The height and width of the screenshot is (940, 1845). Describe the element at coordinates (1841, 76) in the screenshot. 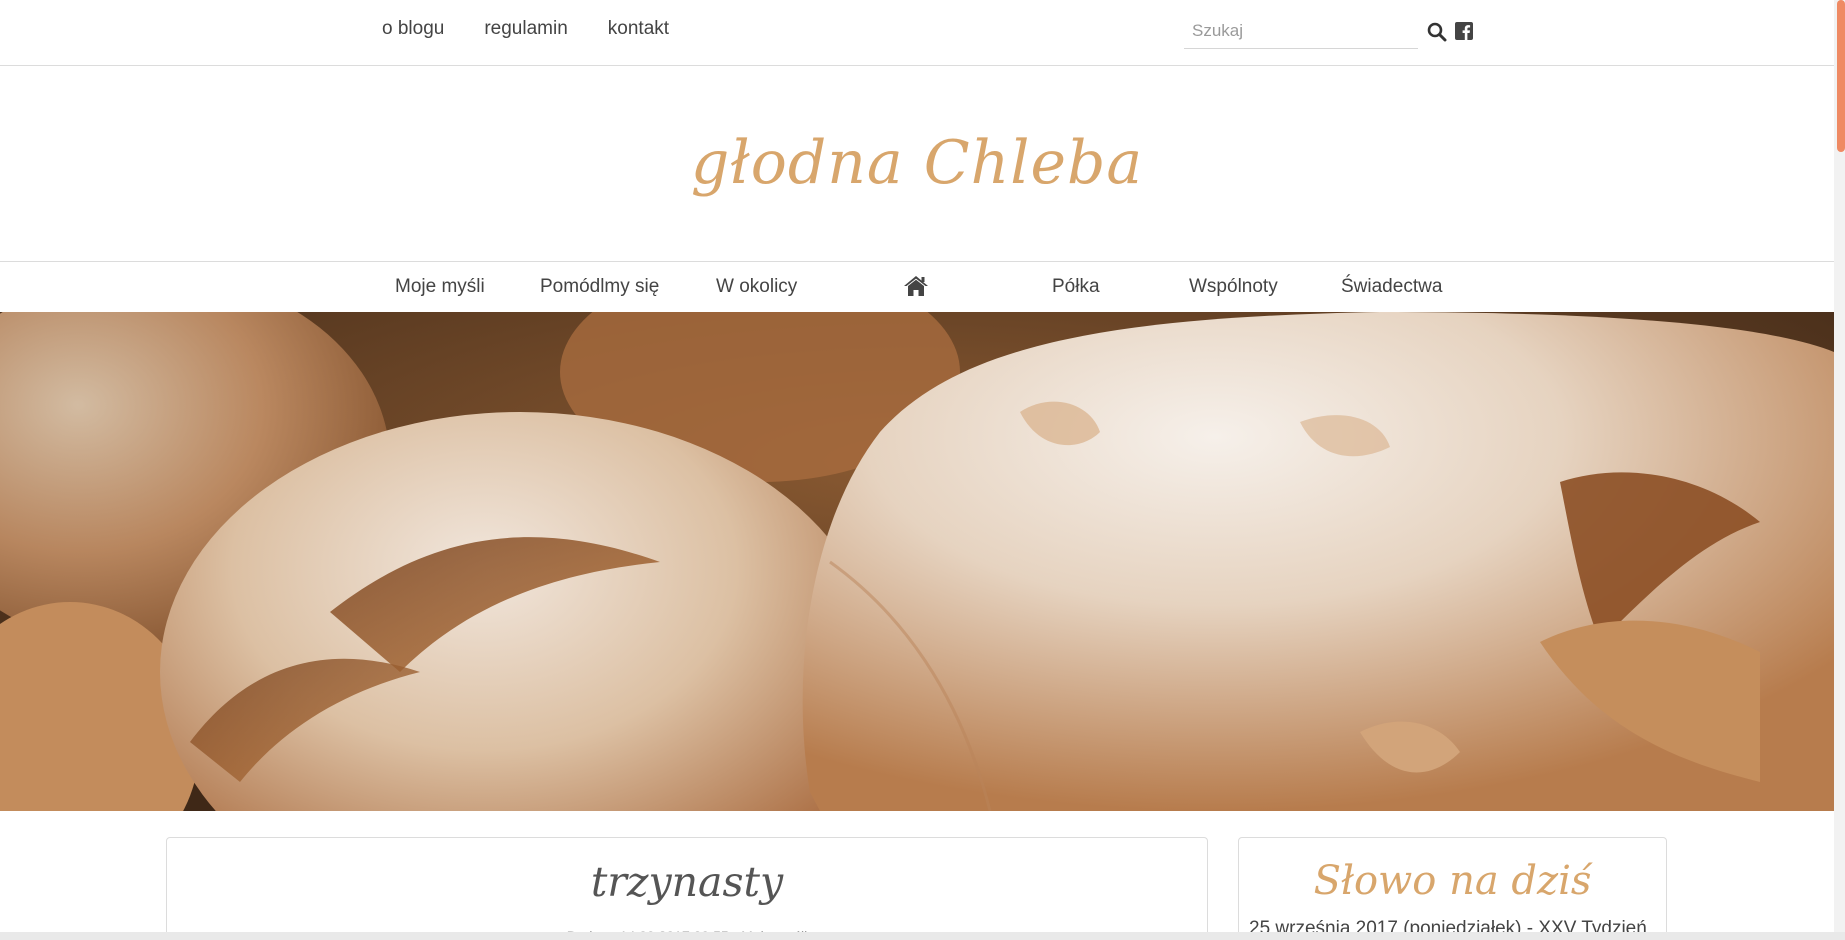

I see `scrollbar-thumb` at that location.